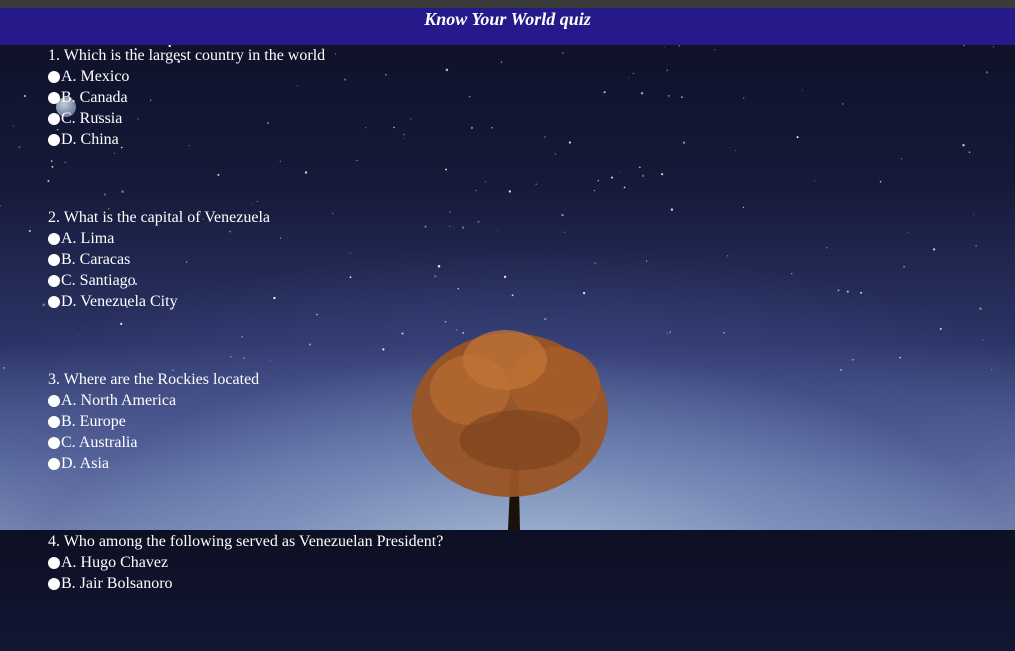 The image size is (1015, 651). What do you see at coordinates (88, 238) in the screenshot?
I see `option-label: A. Lima` at bounding box center [88, 238].